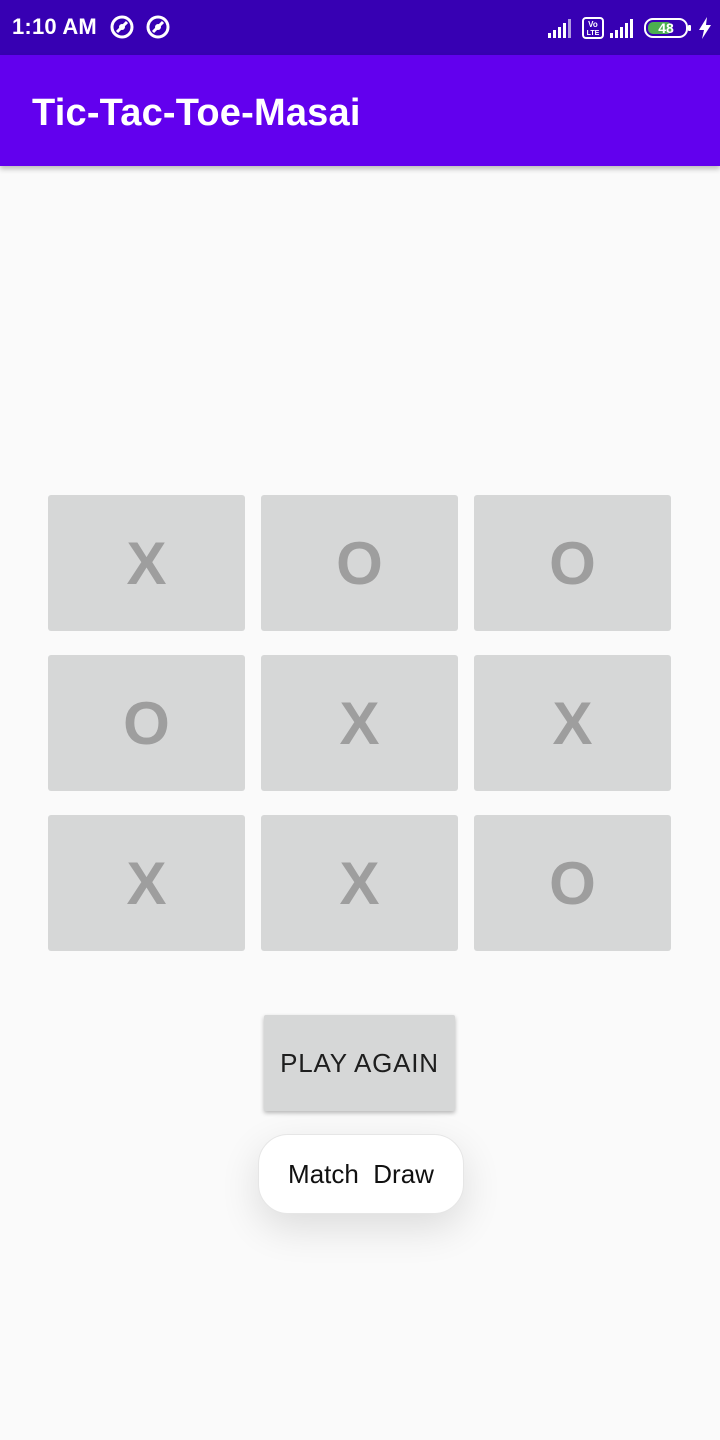  Describe the element at coordinates (593, 33) in the screenshot. I see `svg-text: LTE` at that location.